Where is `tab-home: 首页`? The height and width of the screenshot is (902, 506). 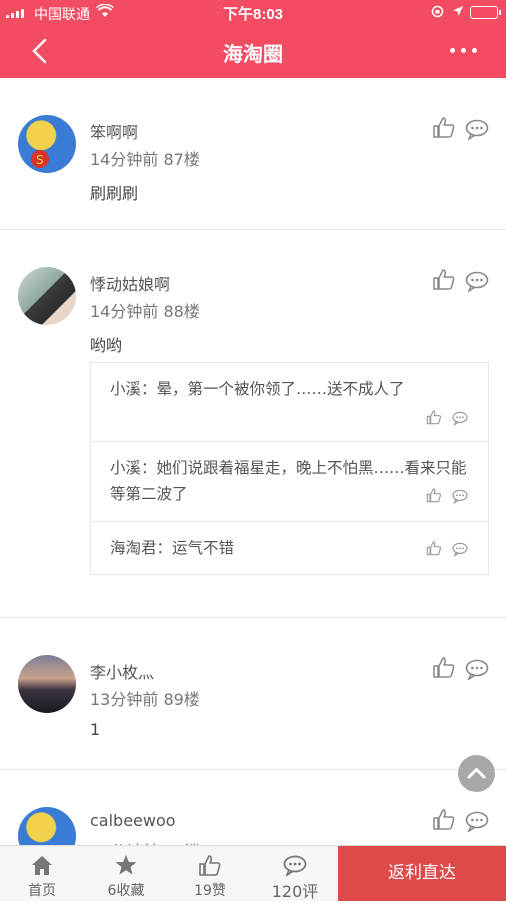 tab-home: 首页 is located at coordinates (42, 873).